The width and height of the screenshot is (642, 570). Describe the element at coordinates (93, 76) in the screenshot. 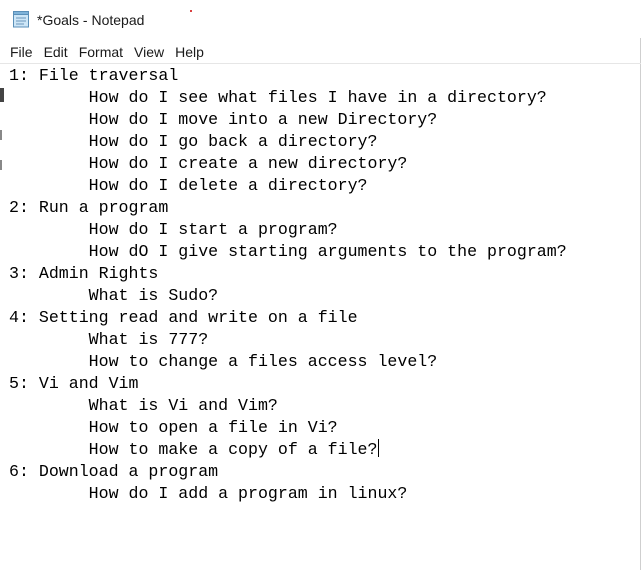

I see `text-line: 1: File traversal` at that location.